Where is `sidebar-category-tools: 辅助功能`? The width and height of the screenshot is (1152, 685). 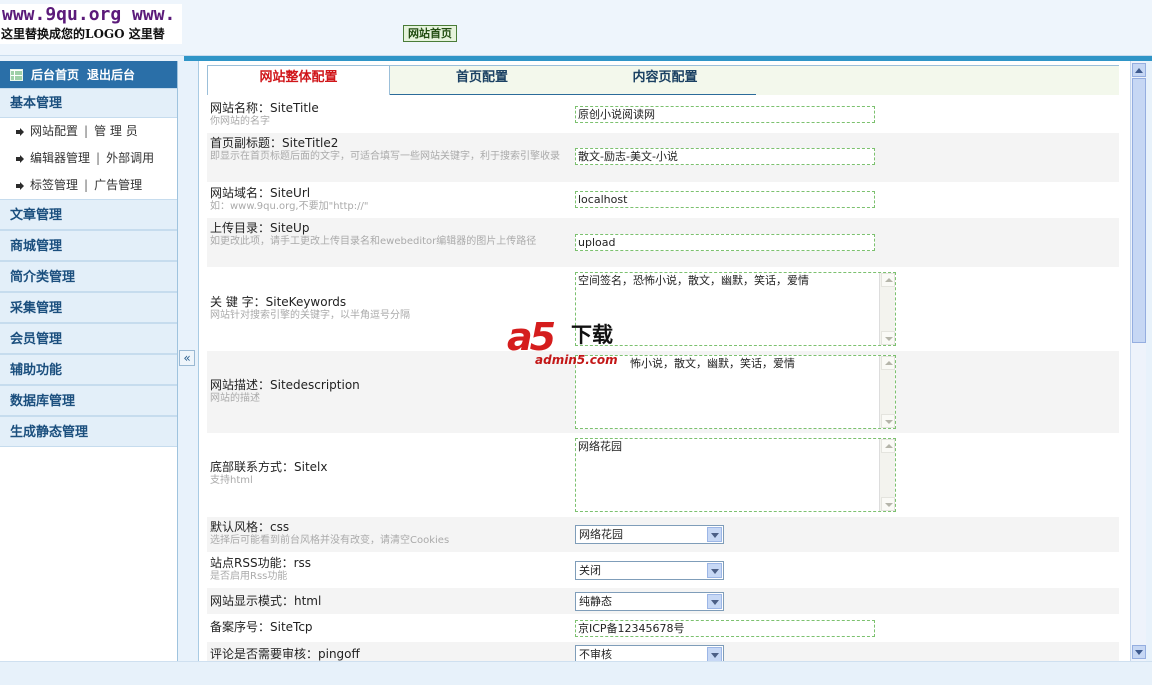
sidebar-category-tools: 辅助功能 is located at coordinates (88, 369).